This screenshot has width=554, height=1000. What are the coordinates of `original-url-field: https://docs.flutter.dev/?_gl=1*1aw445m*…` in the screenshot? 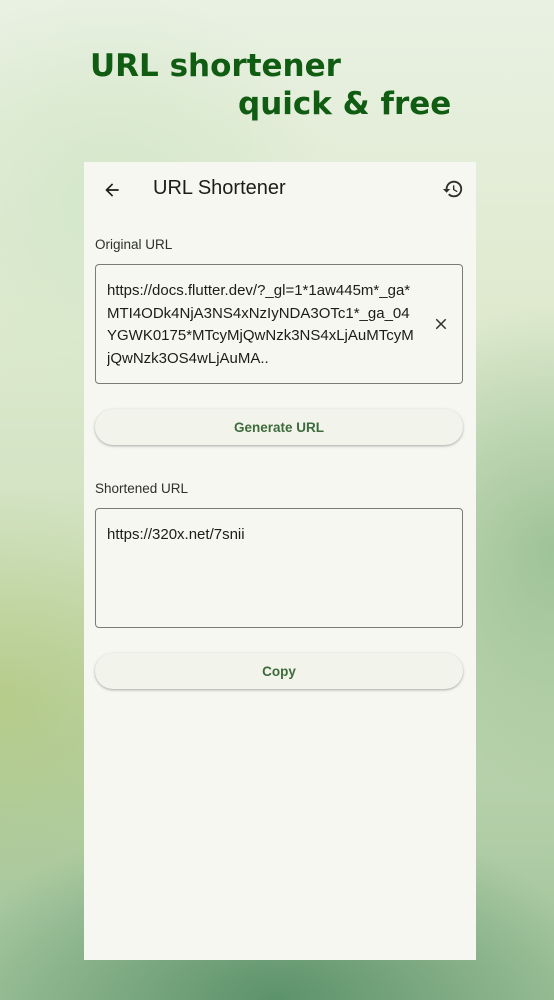 It's located at (279, 324).